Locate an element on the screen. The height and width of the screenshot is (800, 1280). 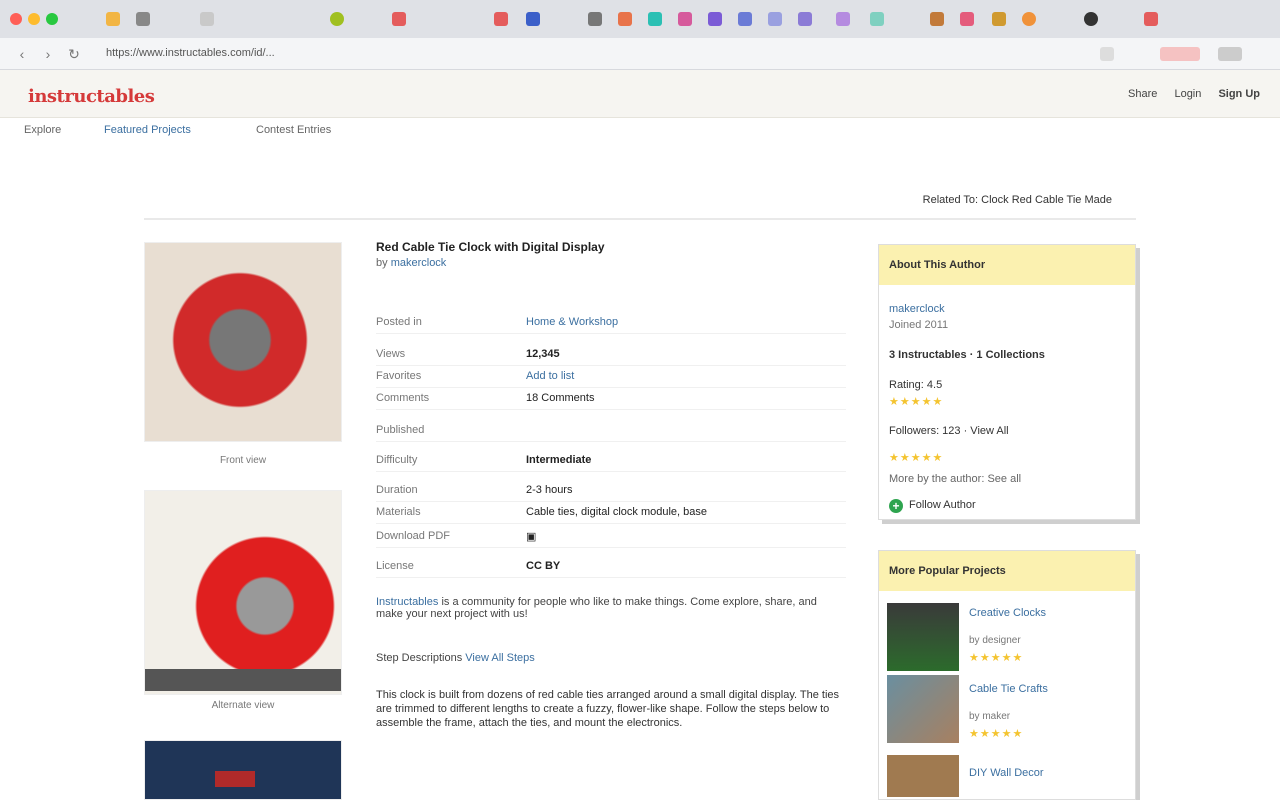
community-link: Instructables is located at coordinates (407, 602).